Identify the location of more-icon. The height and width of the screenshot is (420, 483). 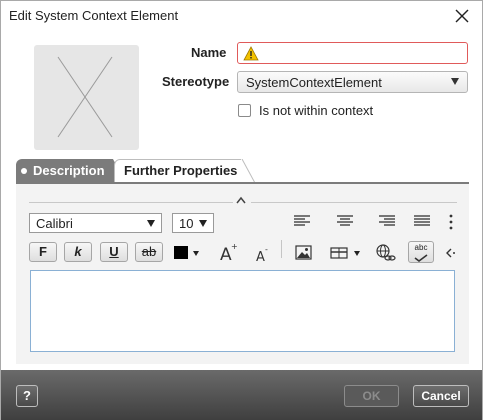
(451, 222).